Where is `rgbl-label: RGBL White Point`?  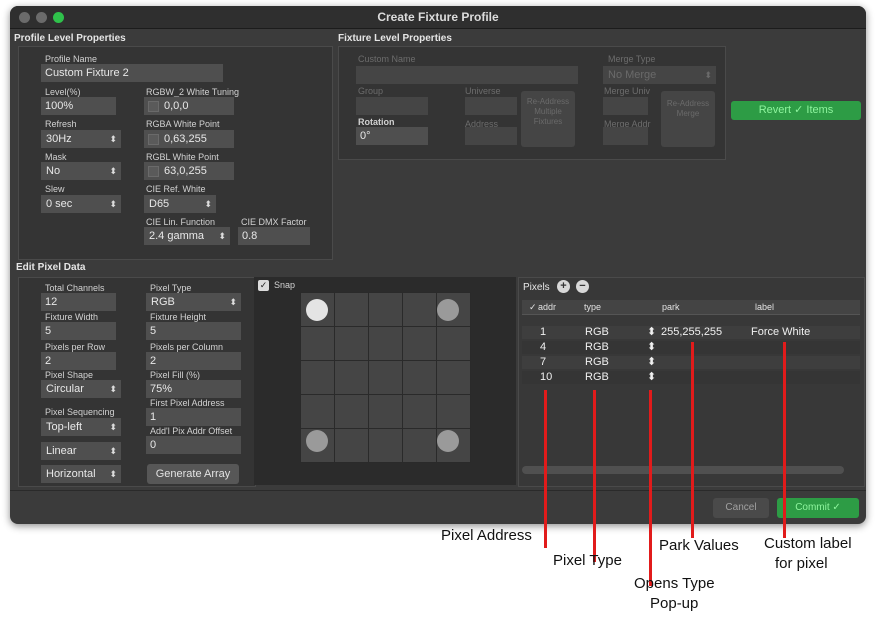
rgbl-label: RGBL White Point is located at coordinates (182, 157).